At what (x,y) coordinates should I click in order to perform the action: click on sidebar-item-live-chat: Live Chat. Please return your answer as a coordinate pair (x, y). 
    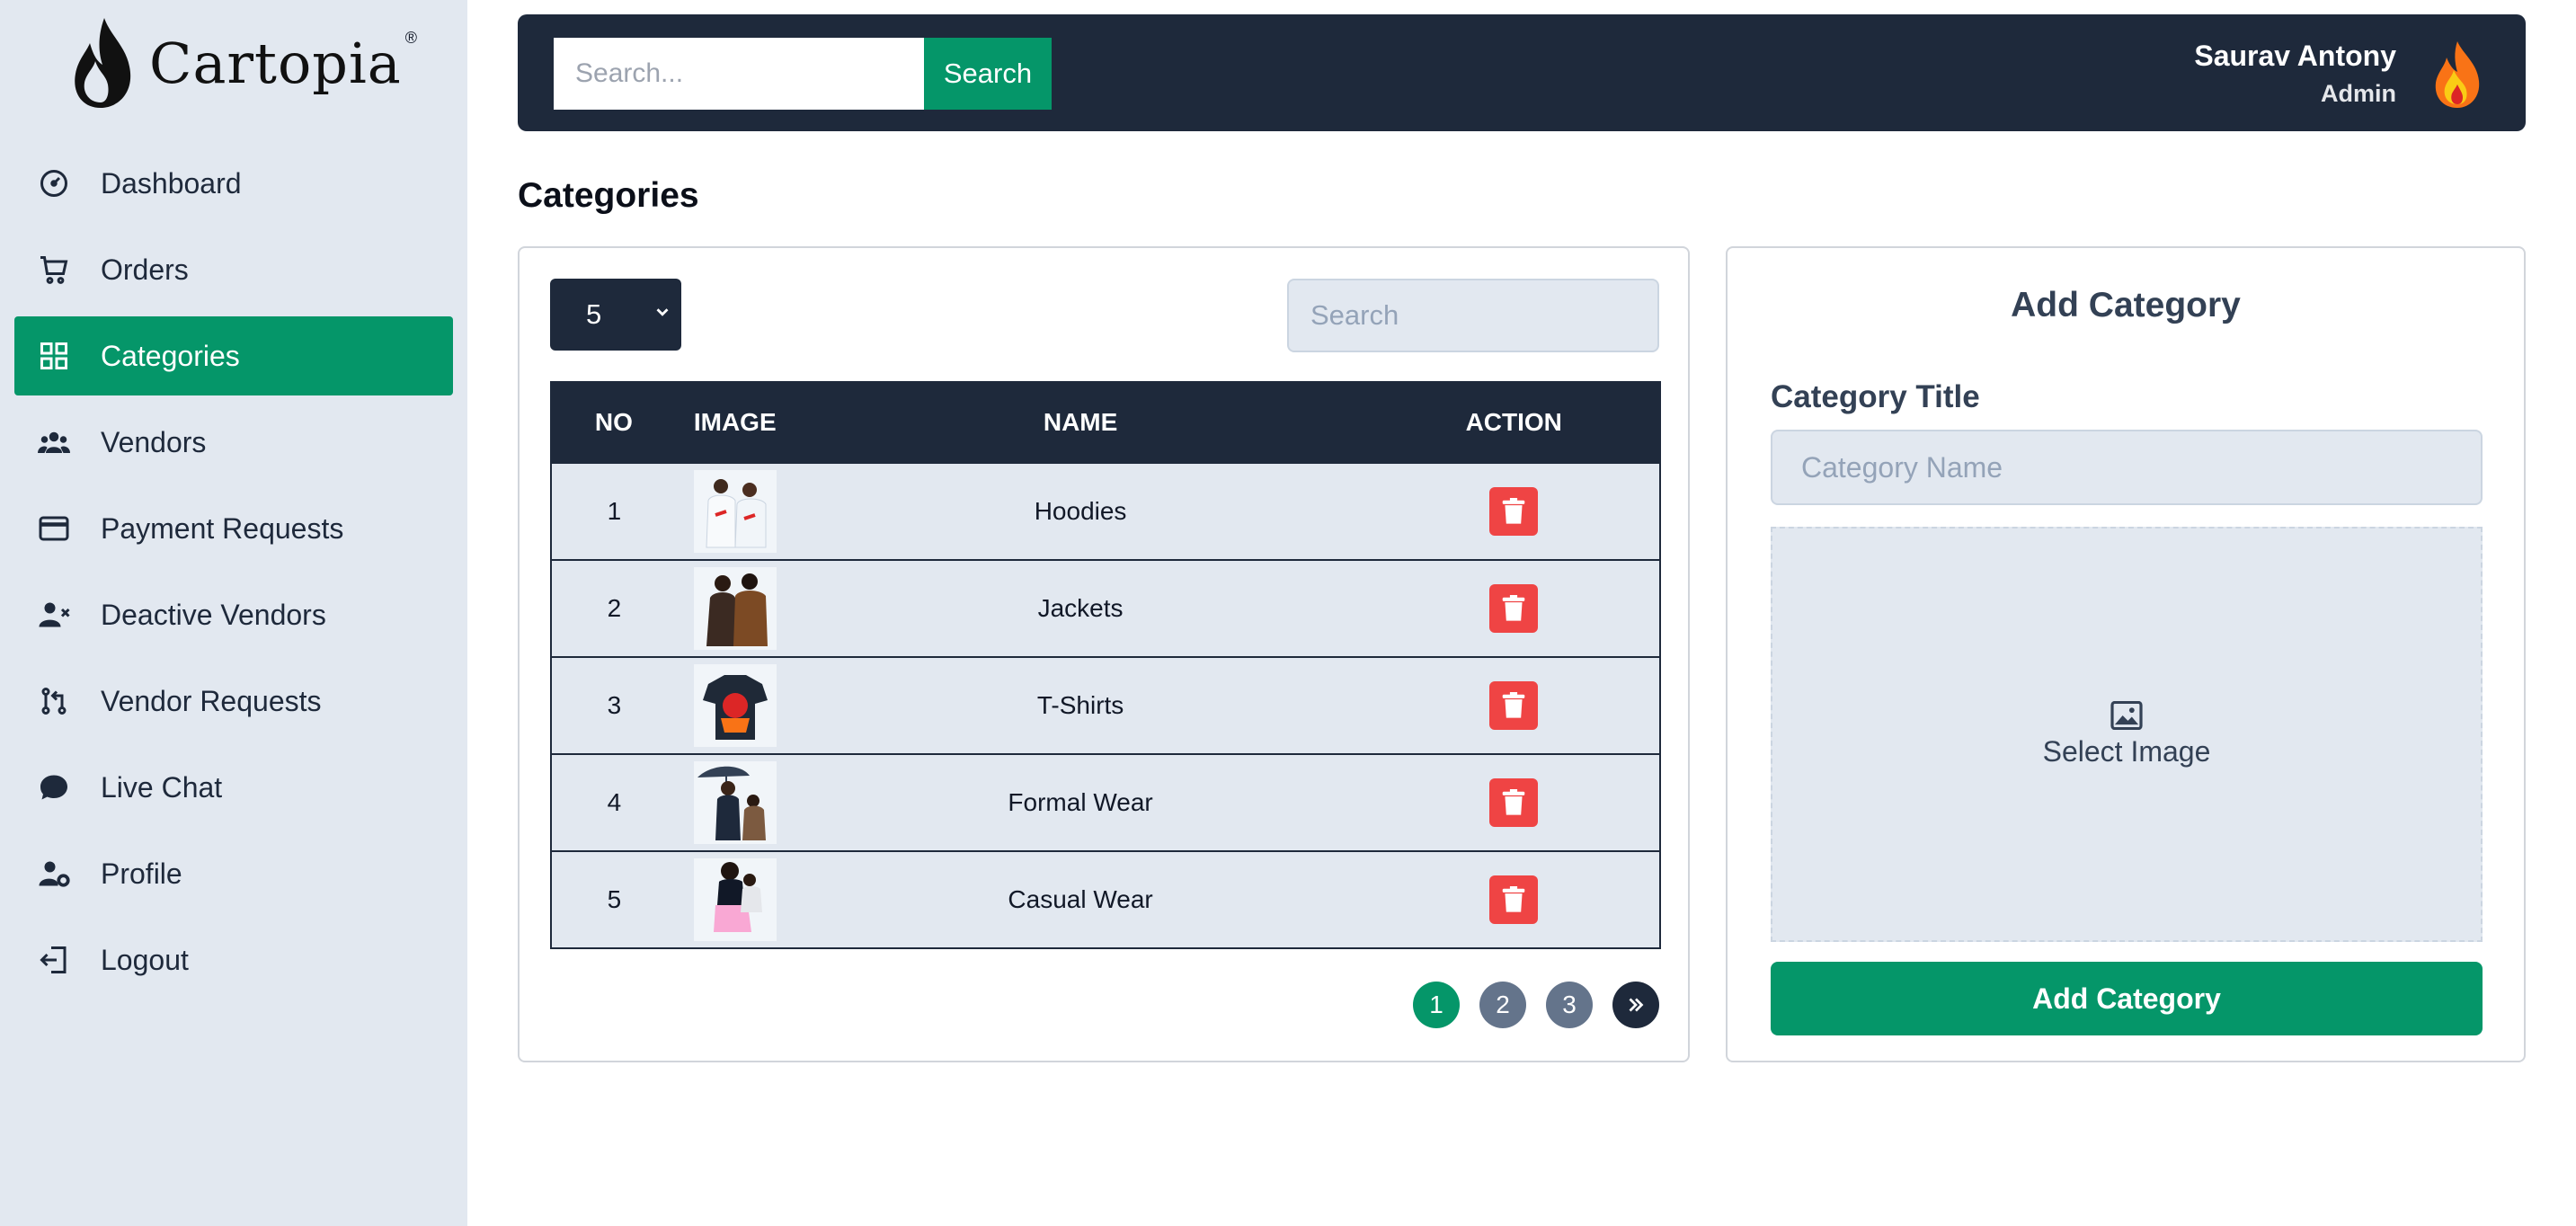
    Looking at the image, I should click on (233, 787).